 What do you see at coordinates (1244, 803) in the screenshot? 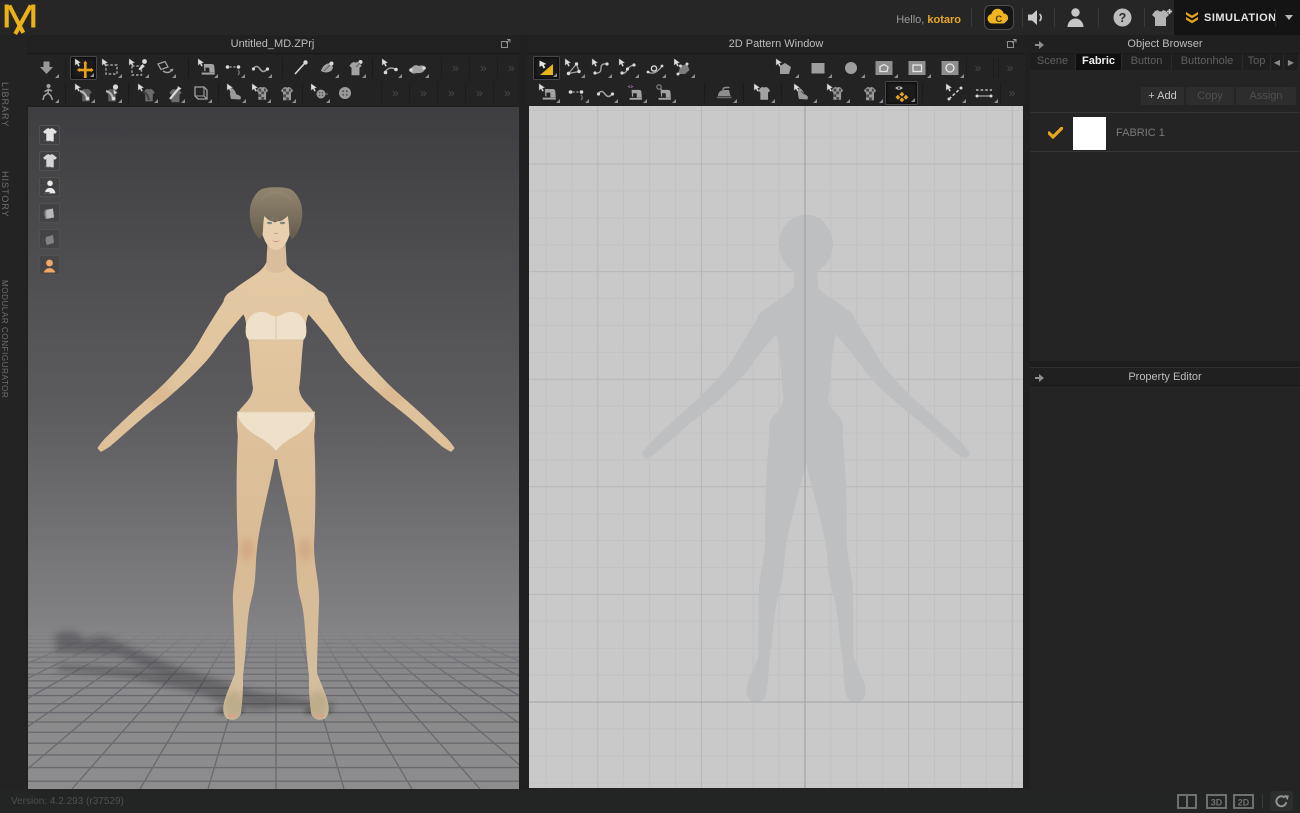
I see `svg-text: 2D` at bounding box center [1244, 803].